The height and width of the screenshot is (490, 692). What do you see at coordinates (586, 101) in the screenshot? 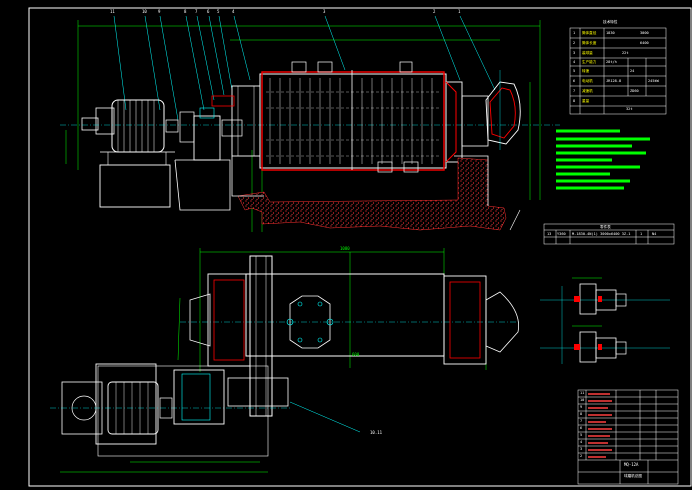
I see `spec-row-8-name: 重量` at bounding box center [586, 101].